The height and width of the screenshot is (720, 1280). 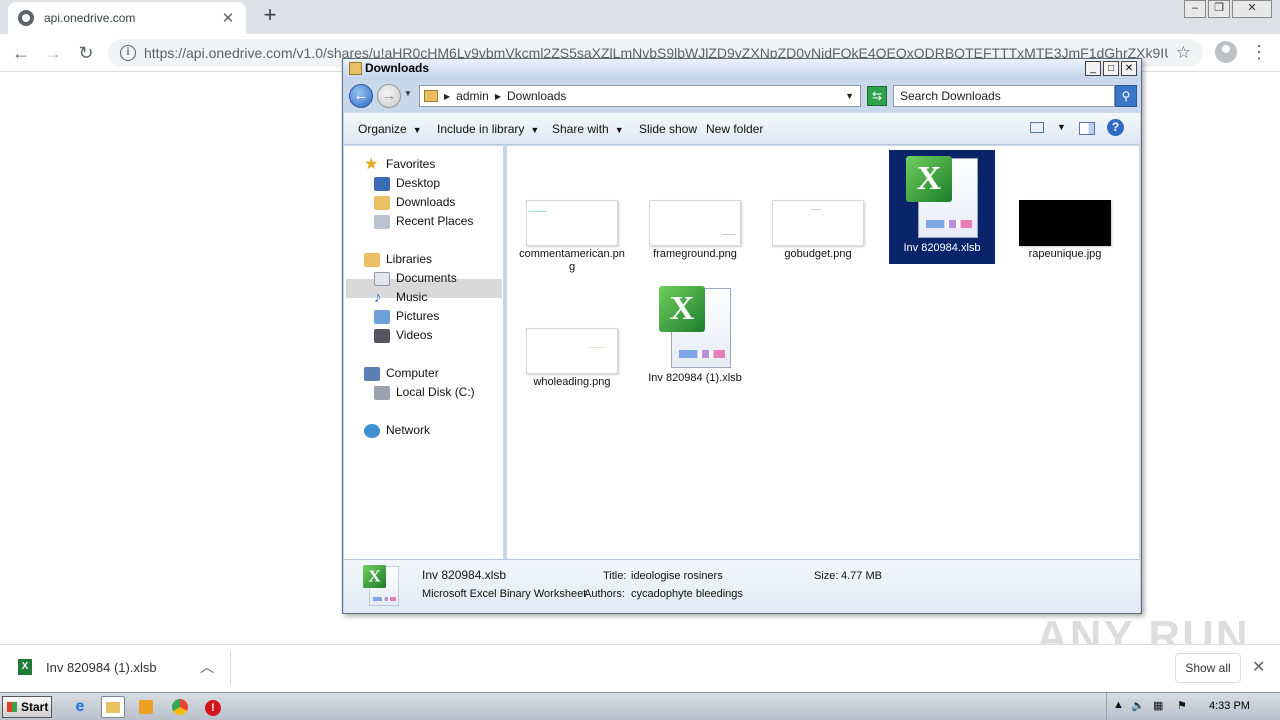 I want to click on file-item-selected: X Inv 820984.xlsb, so click(x=942, y=207).